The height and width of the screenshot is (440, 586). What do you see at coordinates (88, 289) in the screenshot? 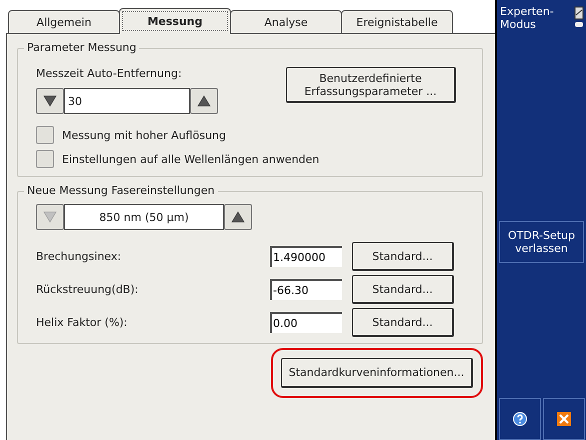
I see `field-label: Rückstreuung(dB):` at bounding box center [88, 289].